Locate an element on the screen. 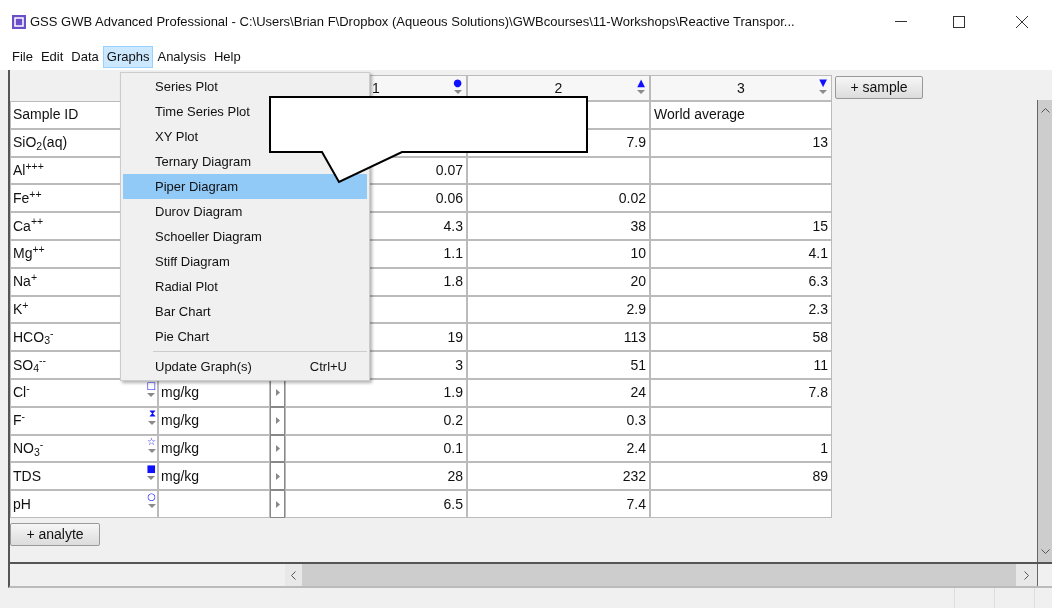 The height and width of the screenshot is (608, 1052). menu-item: File is located at coordinates (22, 57).